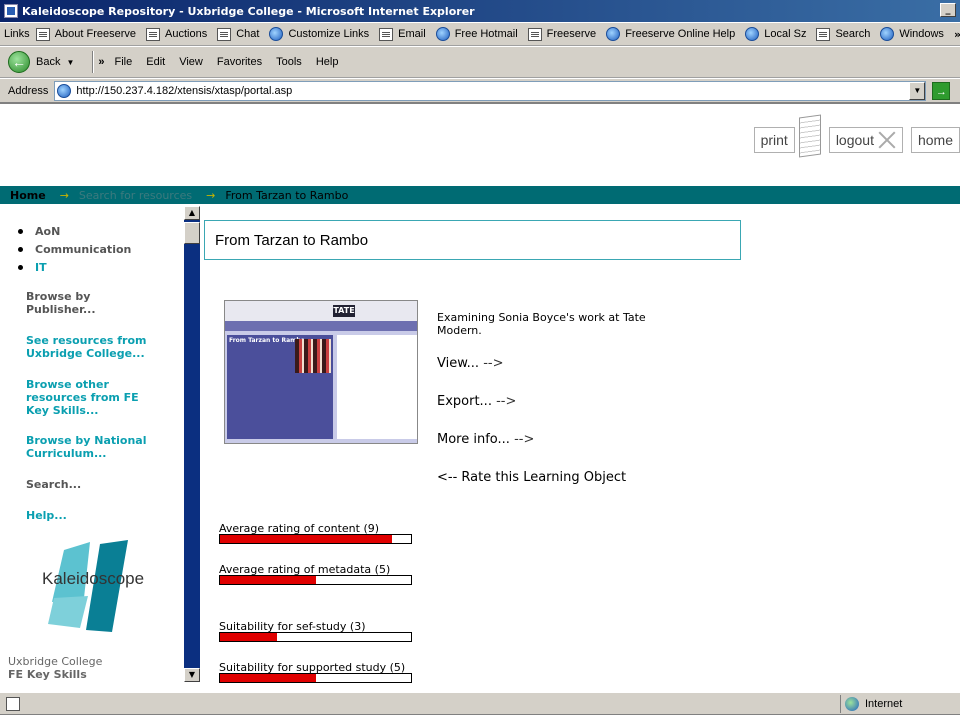 The height and width of the screenshot is (720, 960). Describe the element at coordinates (809, 136) in the screenshot. I see `print-icon` at that location.